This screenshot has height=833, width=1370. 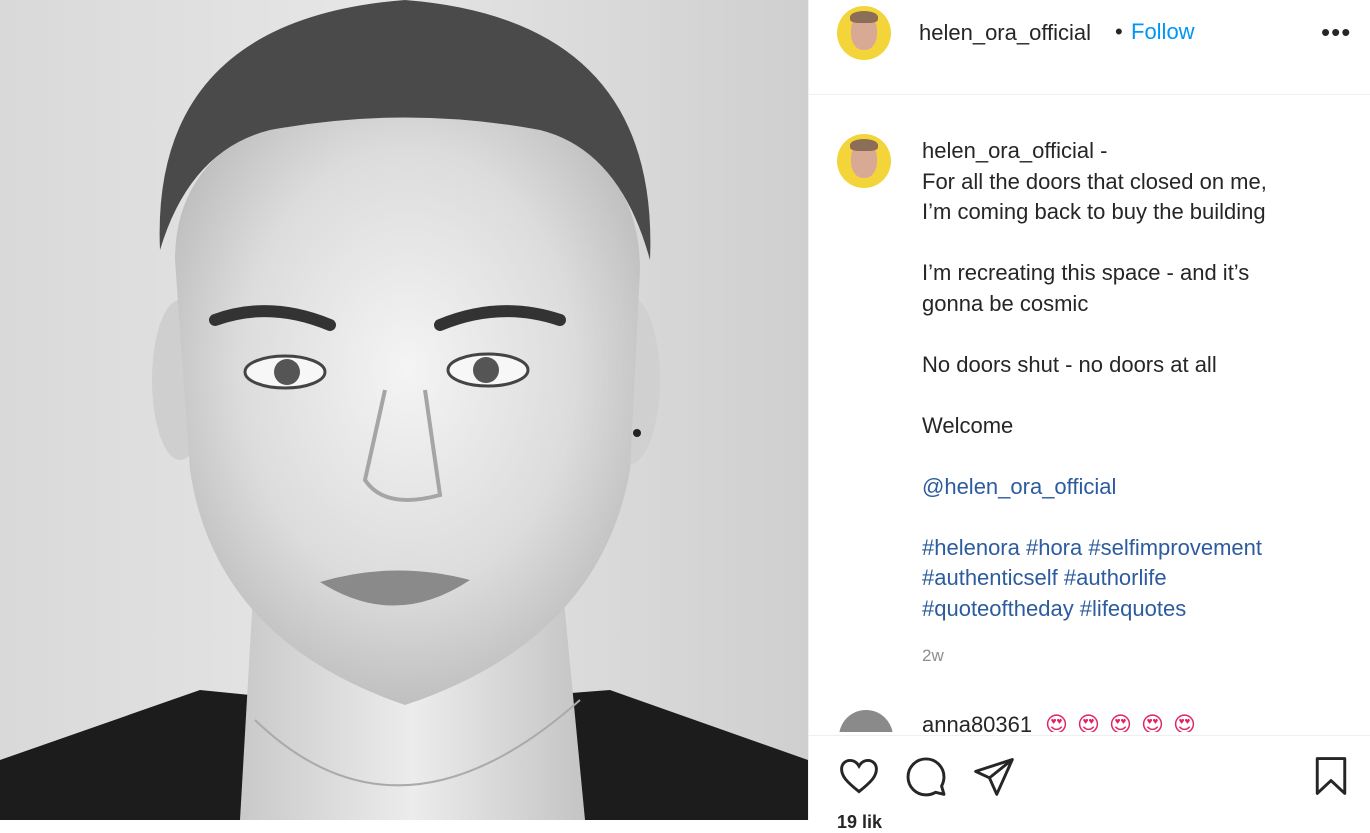 What do you see at coordinates (1094, 181) in the screenshot?
I see `caption-line: For all the doors that closed on me,` at bounding box center [1094, 181].